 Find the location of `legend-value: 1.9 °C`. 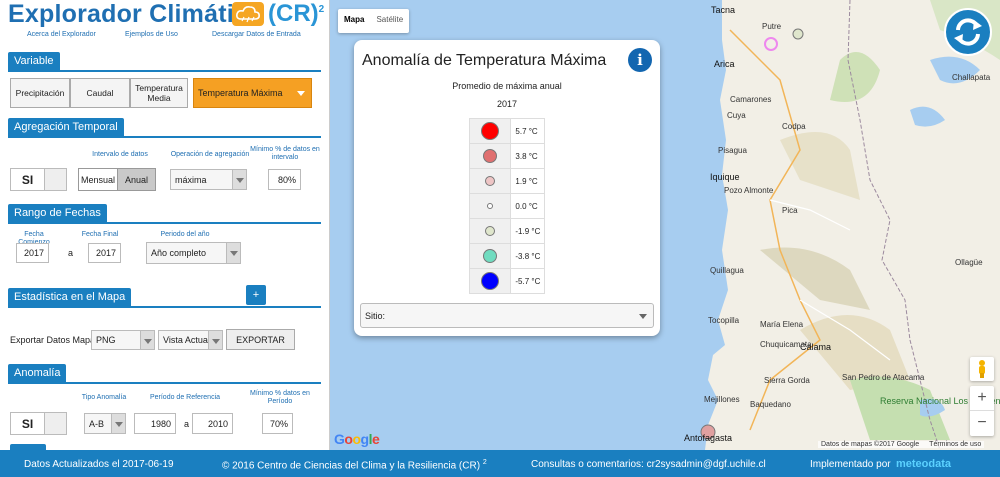

legend-value: 1.9 °C is located at coordinates (527, 181).